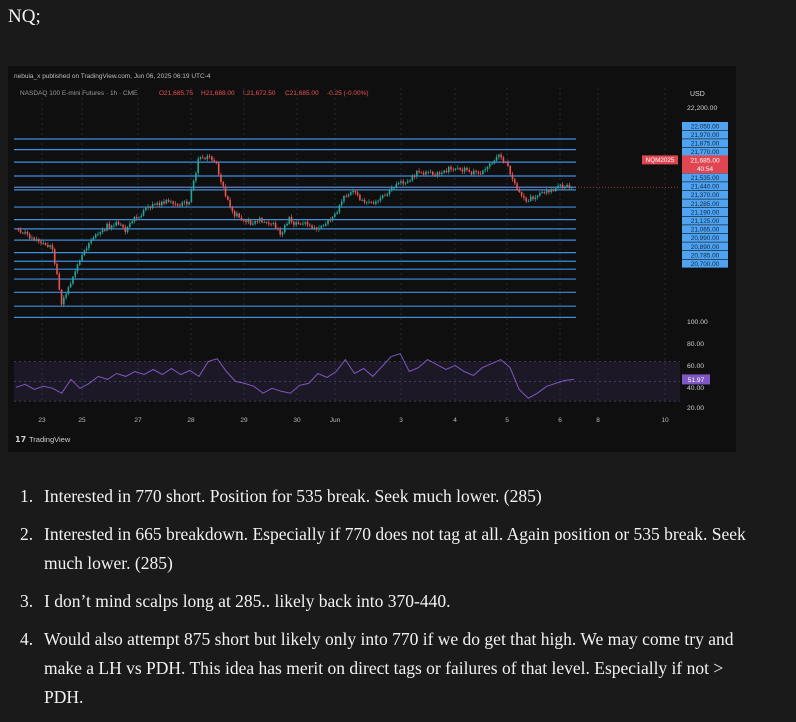 This screenshot has width=796, height=722. Describe the element at coordinates (695, 366) in the screenshot. I see `rsi-tick-label: 60.00` at that location.